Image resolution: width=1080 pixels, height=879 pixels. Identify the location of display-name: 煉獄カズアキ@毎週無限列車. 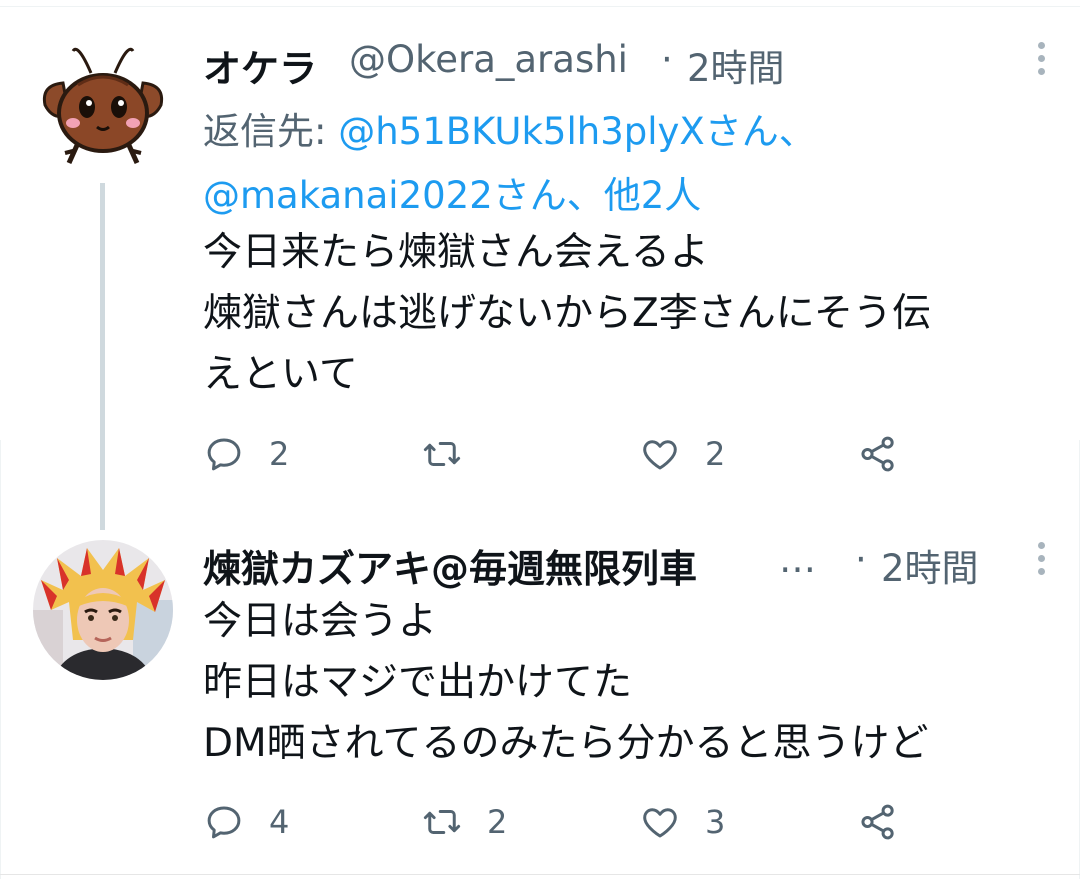
(450, 565).